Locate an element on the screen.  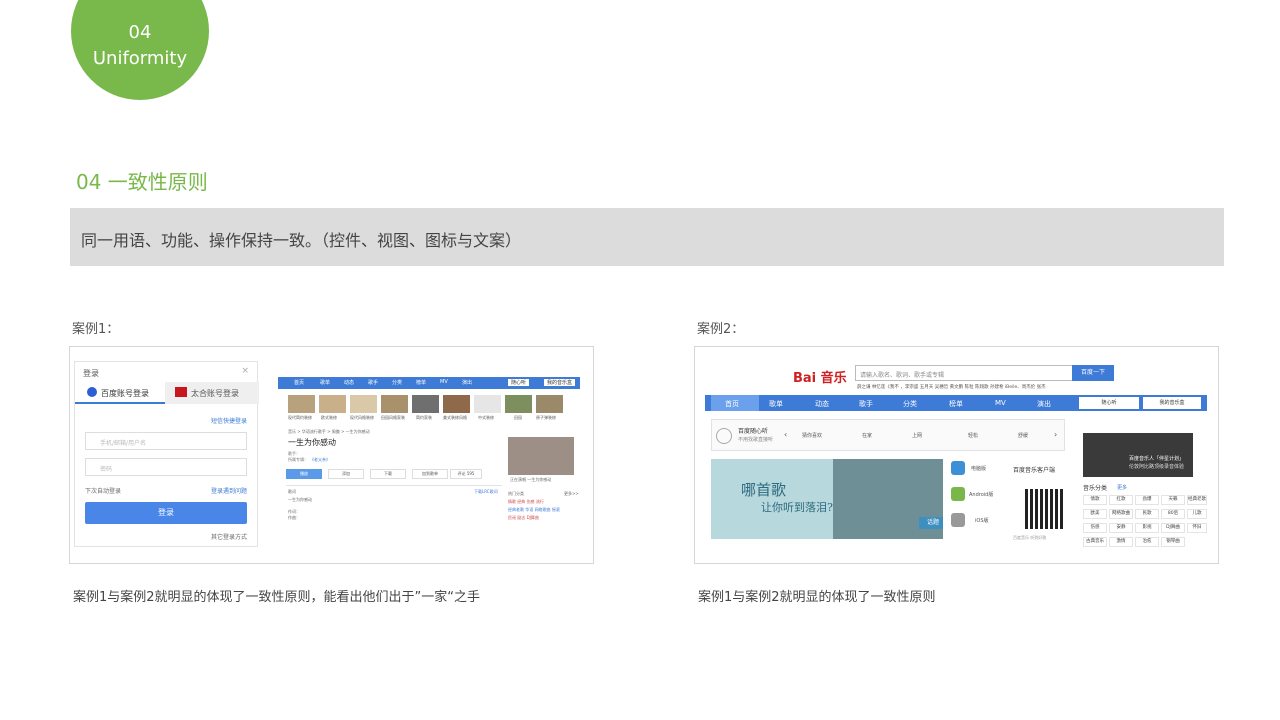
radio-pill: 随心听 is located at coordinates (1109, 403).